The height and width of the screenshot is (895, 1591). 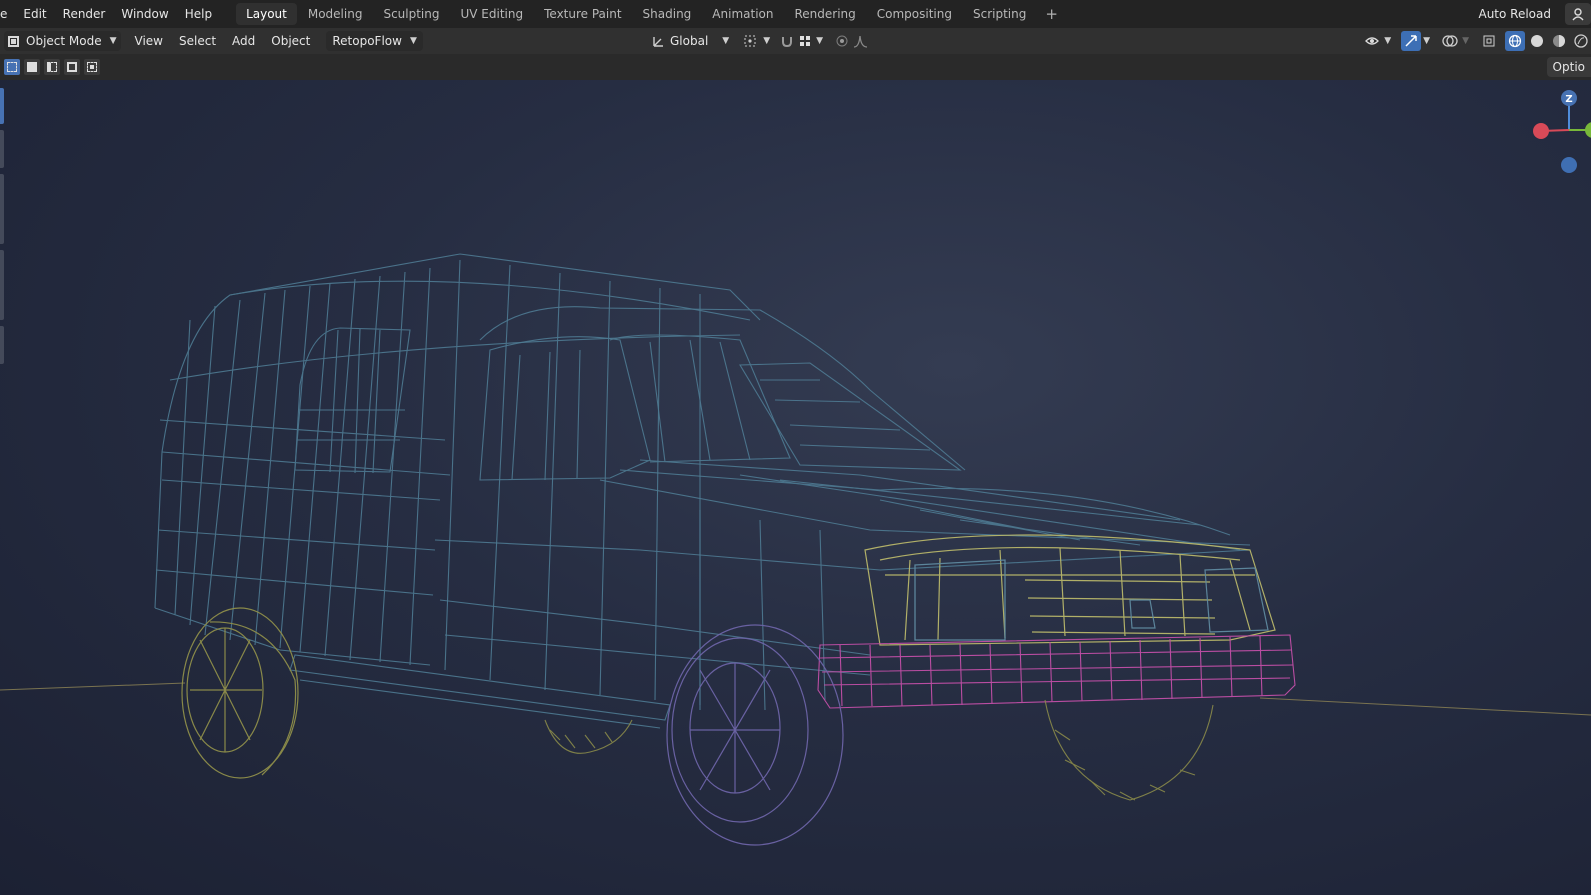 What do you see at coordinates (1568, 99) in the screenshot?
I see `gizmo-z-label: Z` at bounding box center [1568, 99].